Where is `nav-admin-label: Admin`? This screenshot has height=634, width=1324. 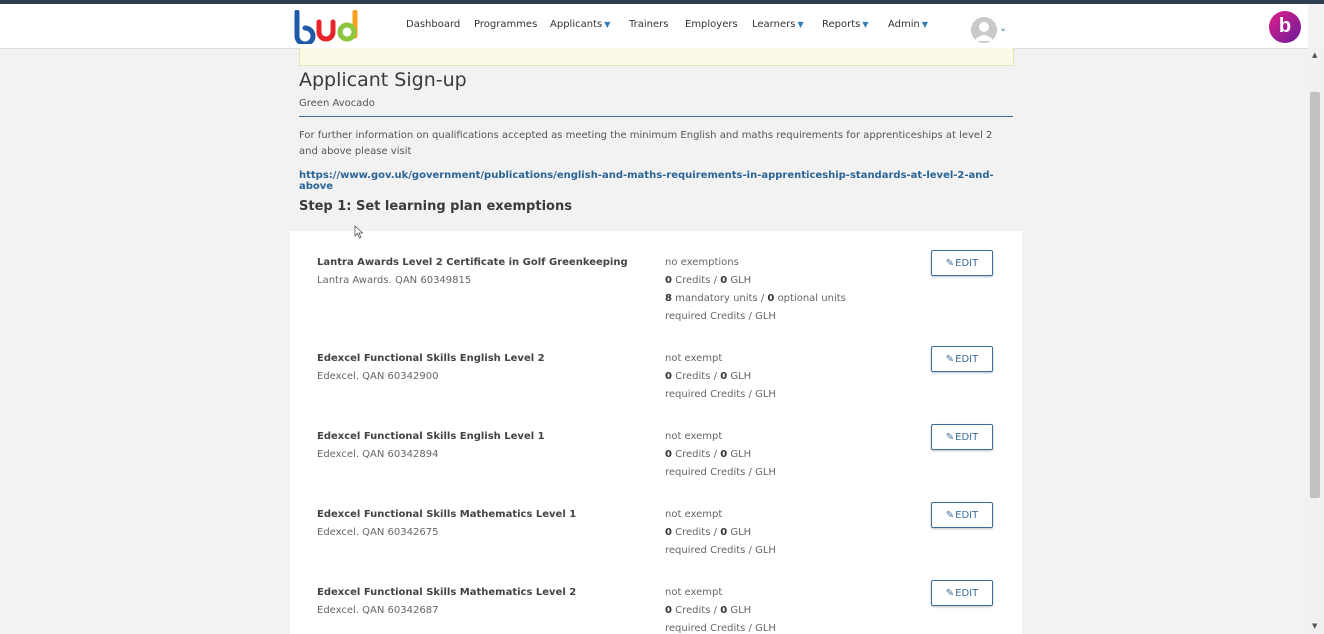
nav-admin-label: Admin is located at coordinates (904, 24).